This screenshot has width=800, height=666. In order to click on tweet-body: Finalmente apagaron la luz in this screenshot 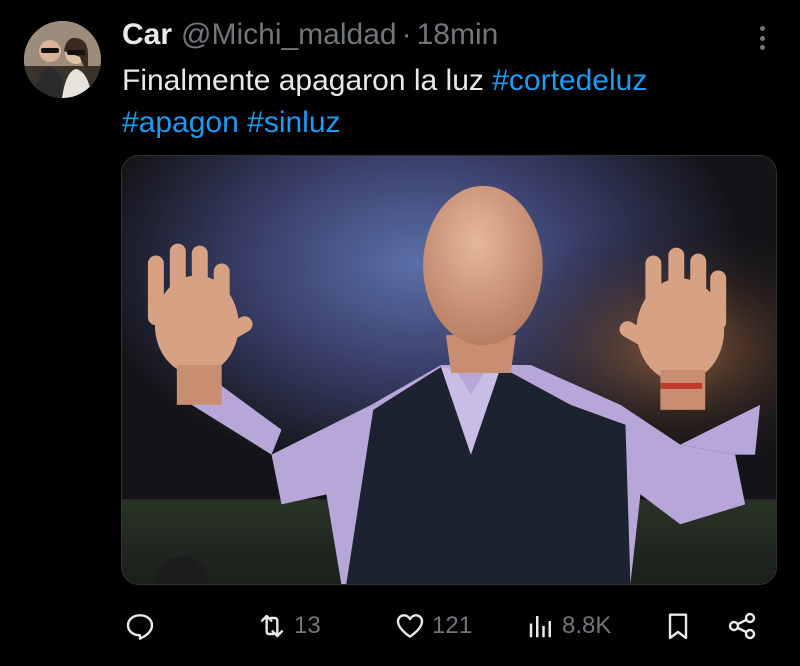, I will do `click(307, 80)`.